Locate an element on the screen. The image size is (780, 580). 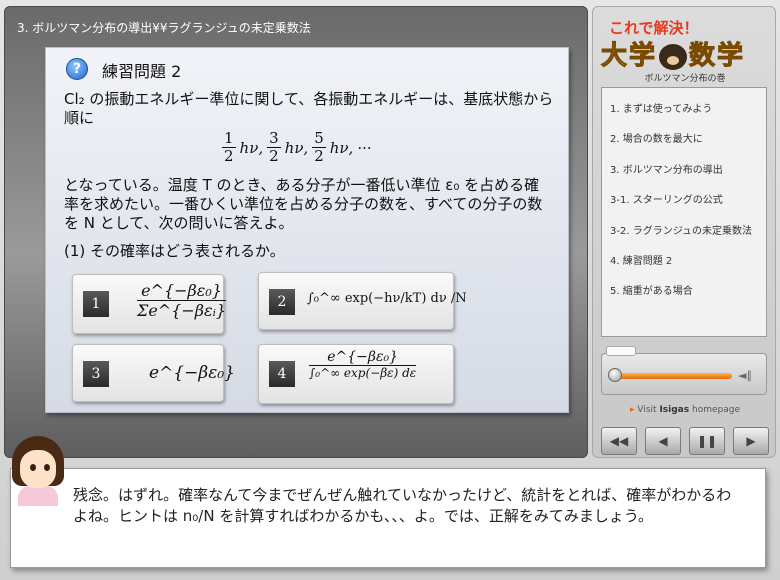
brand-name-right: 数学 is located at coordinates (717, 56).